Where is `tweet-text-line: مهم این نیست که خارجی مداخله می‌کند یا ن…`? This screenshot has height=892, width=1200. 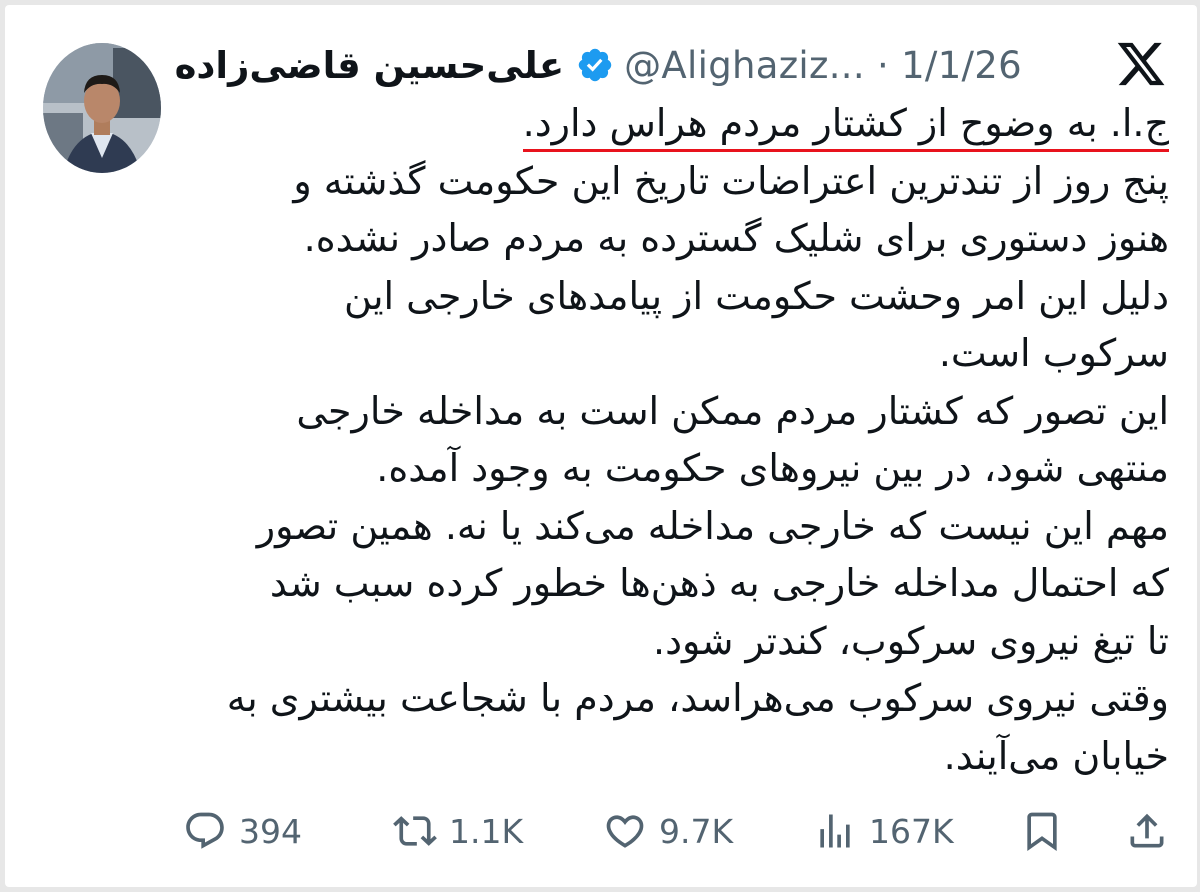
tweet-text-line: مهم این نیست که خارجی مداخله می‌کند یا ن… is located at coordinates (712, 525).